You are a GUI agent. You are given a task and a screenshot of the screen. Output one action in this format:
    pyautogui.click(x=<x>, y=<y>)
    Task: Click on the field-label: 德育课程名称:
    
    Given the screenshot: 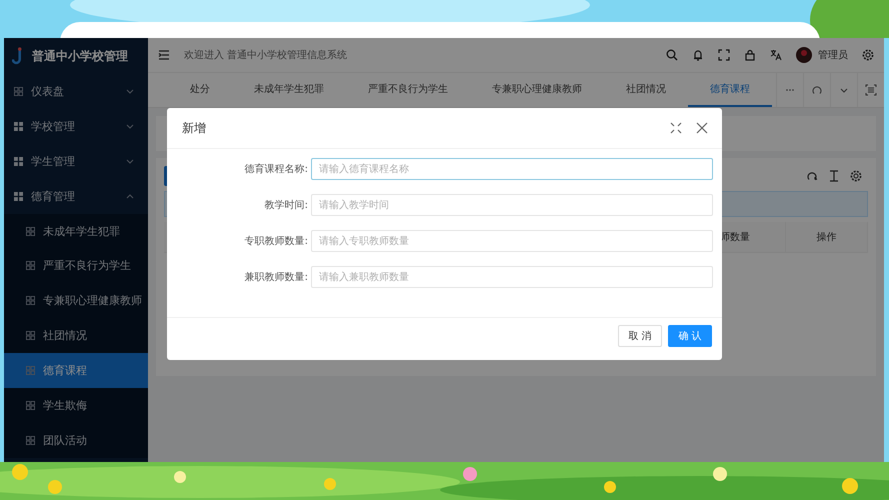 What is the action you would take?
    pyautogui.click(x=276, y=169)
    